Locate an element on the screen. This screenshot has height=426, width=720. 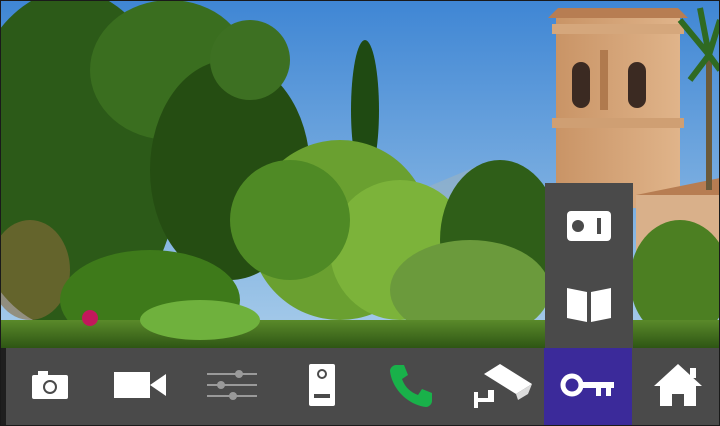
record-video-button is located at coordinates (140, 387).